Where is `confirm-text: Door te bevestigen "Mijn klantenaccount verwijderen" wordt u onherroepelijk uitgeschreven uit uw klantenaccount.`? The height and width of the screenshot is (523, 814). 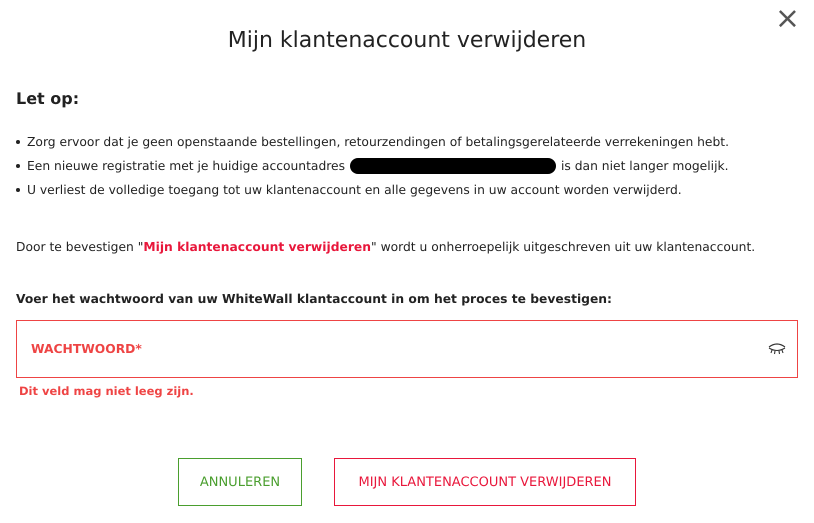
confirm-text: Door te bevestigen "Mijn klantenaccount verwijderen" wordt u onherroepelijk uitgeschreven uit uw klantenaccount. is located at coordinates (386, 247).